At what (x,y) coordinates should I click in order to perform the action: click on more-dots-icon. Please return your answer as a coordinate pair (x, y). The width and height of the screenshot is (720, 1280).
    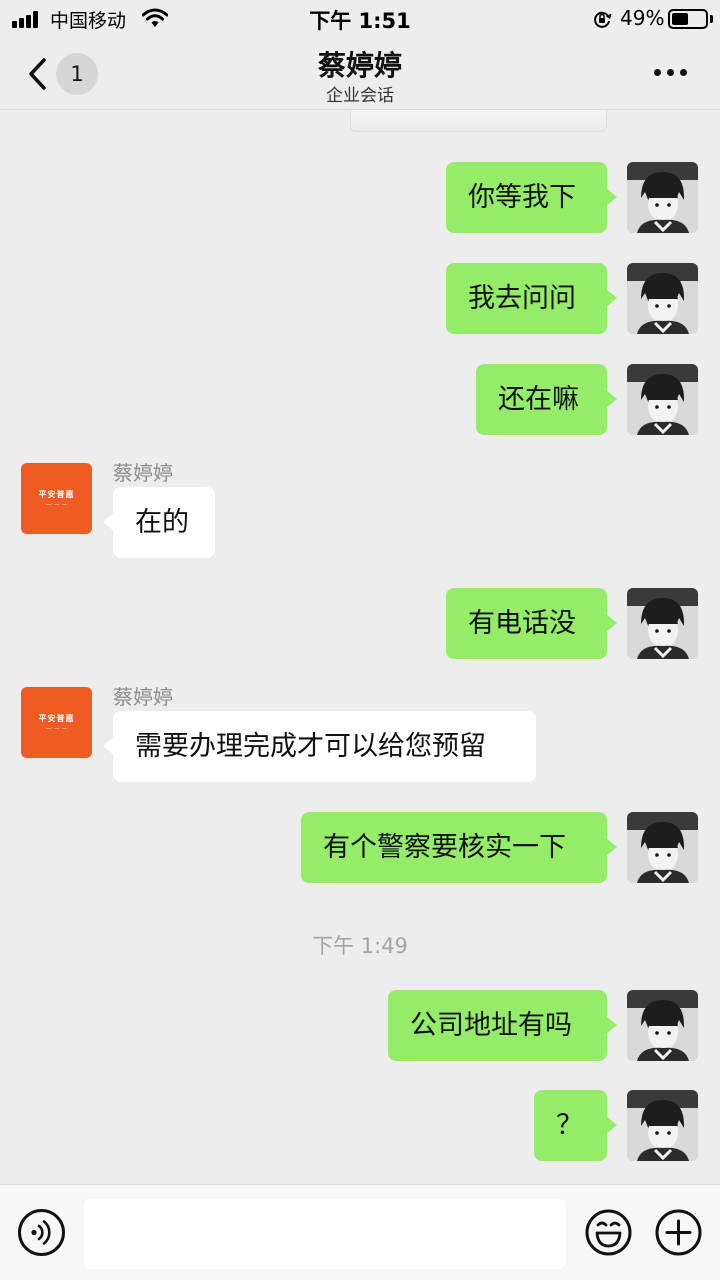
    Looking at the image, I should click on (671, 73).